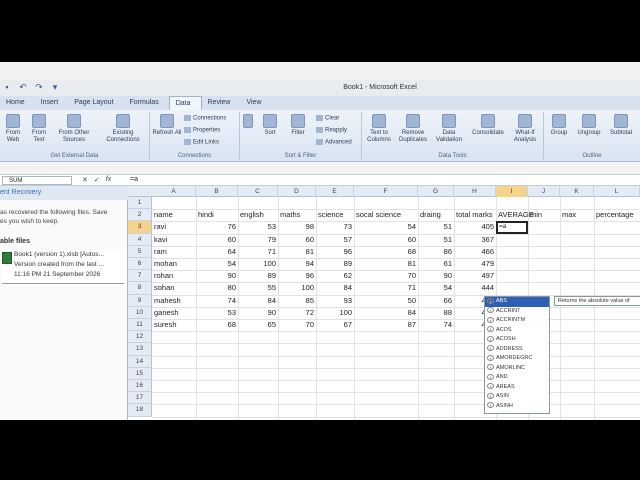 This screenshot has height=480, width=640. I want to click on name-box: SUM, so click(37, 180).